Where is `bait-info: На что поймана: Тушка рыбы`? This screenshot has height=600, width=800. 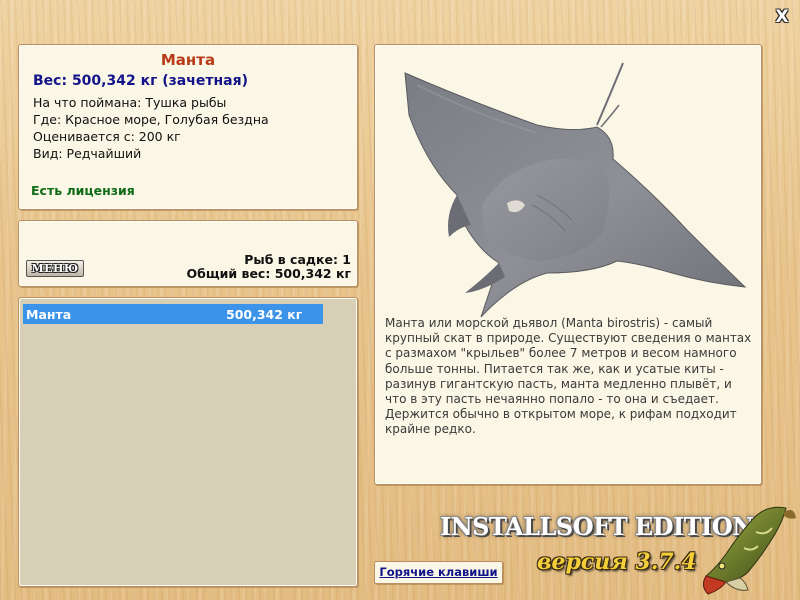
bait-info: На что поймана: Тушка рыбы is located at coordinates (130, 102).